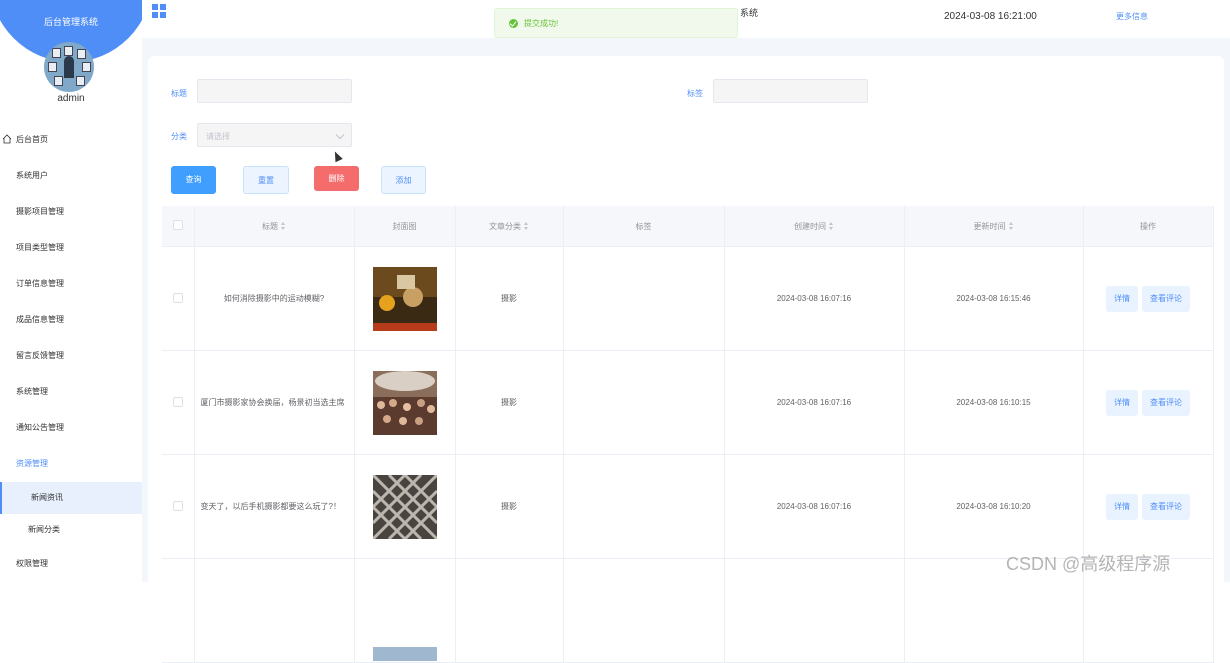 This screenshot has height=663, width=1230. What do you see at coordinates (71, 98) in the screenshot?
I see `username: admin` at bounding box center [71, 98].